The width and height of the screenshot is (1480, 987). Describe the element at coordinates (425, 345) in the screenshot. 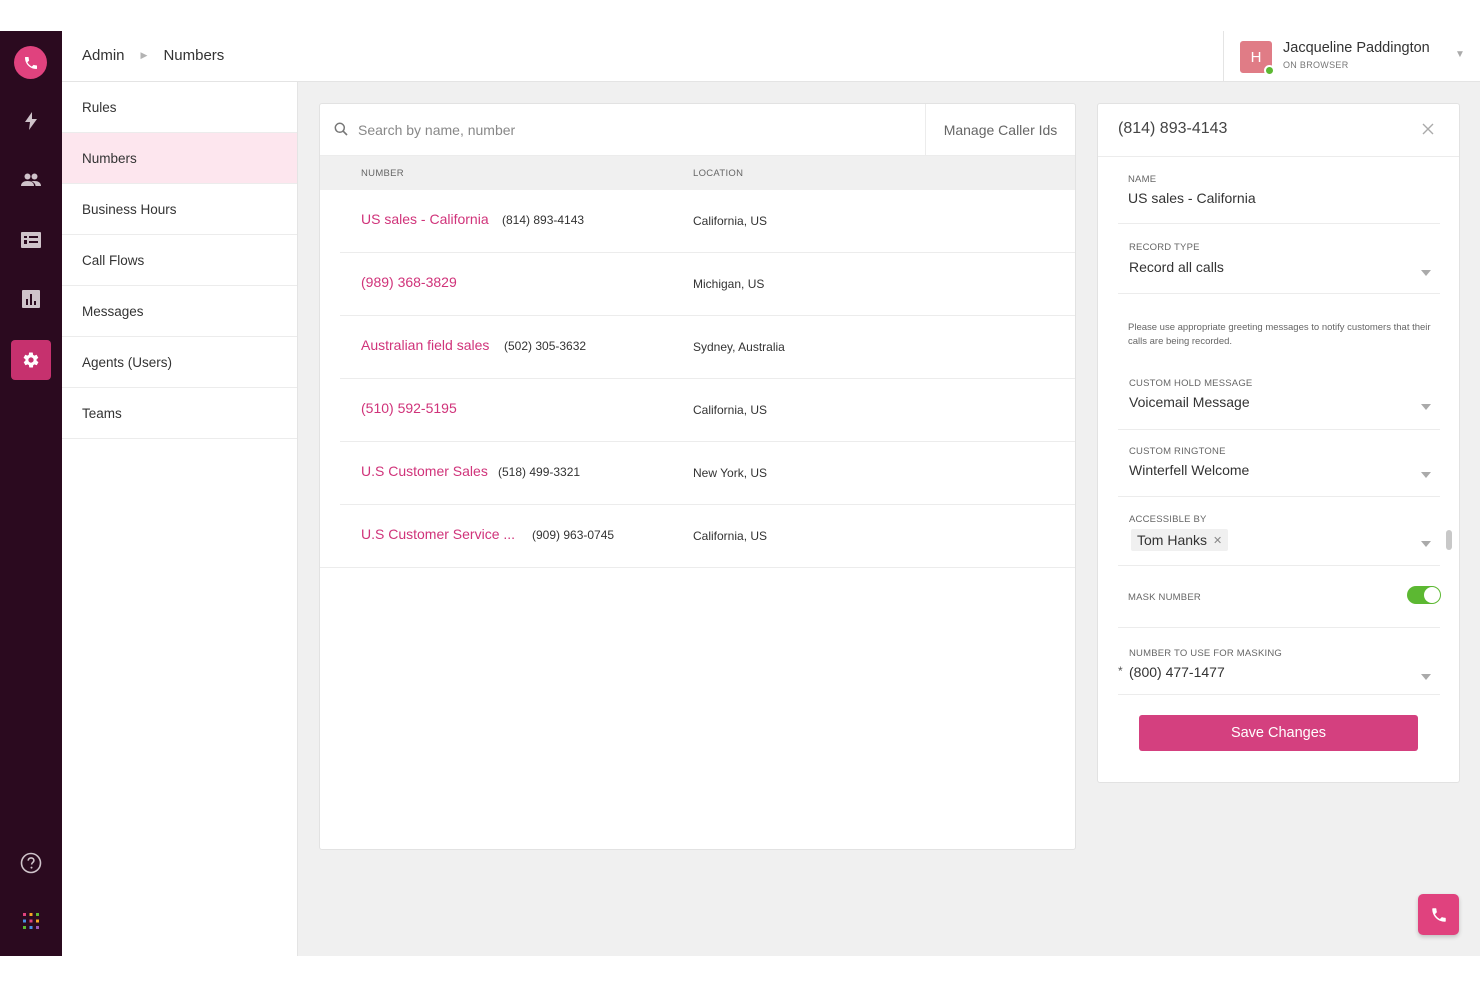

I see `row-number-name: Australian field sales` at that location.